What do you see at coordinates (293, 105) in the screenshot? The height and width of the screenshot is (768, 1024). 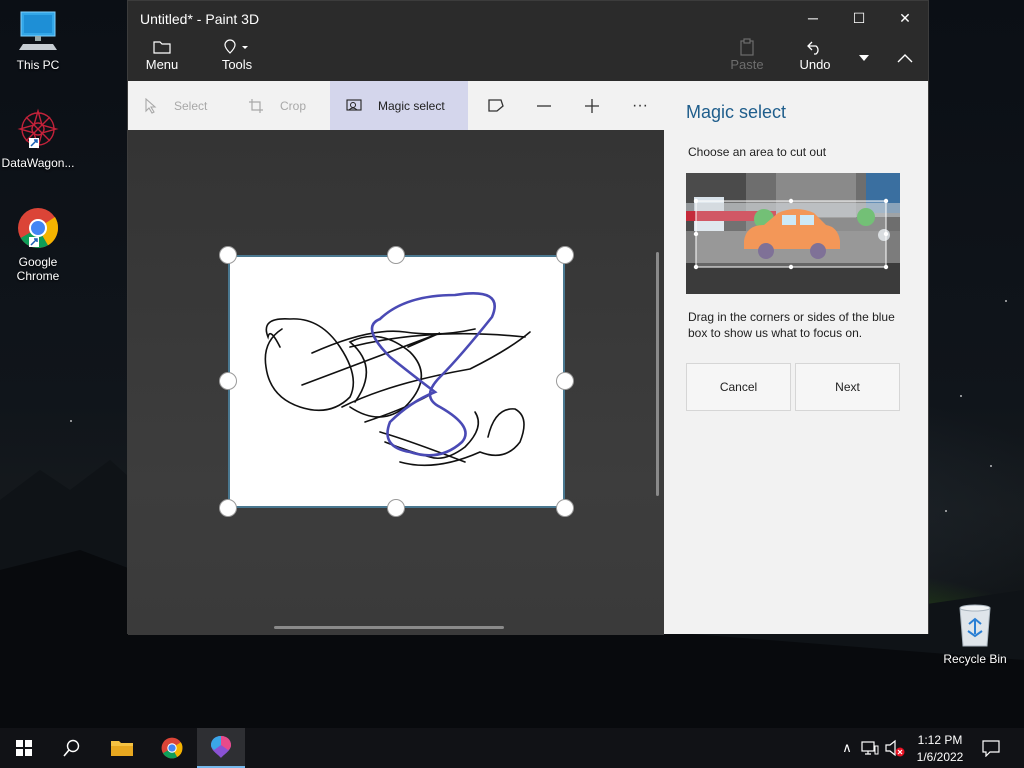 I see `crop-label: Crop` at bounding box center [293, 105].